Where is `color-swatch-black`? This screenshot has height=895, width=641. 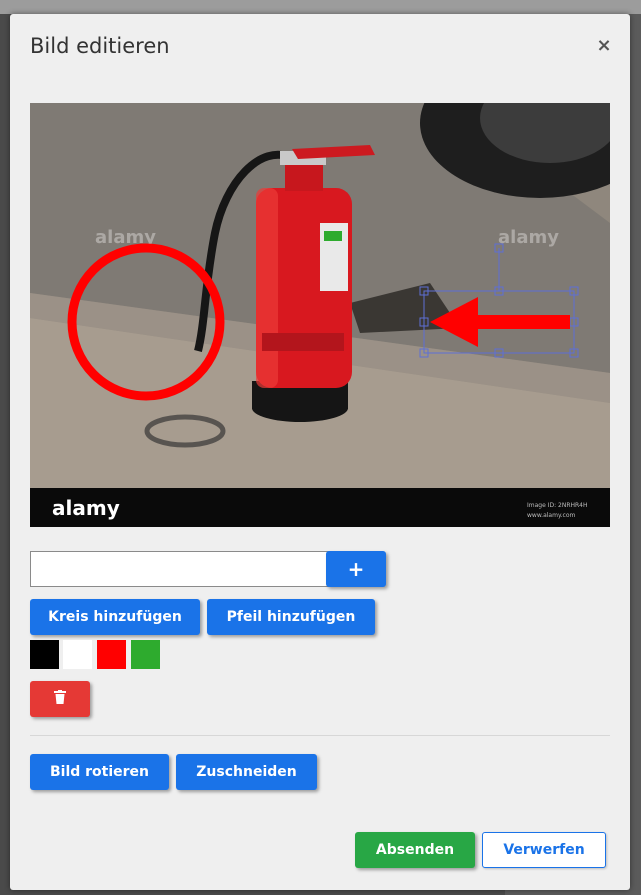
color-swatch-black is located at coordinates (44, 654).